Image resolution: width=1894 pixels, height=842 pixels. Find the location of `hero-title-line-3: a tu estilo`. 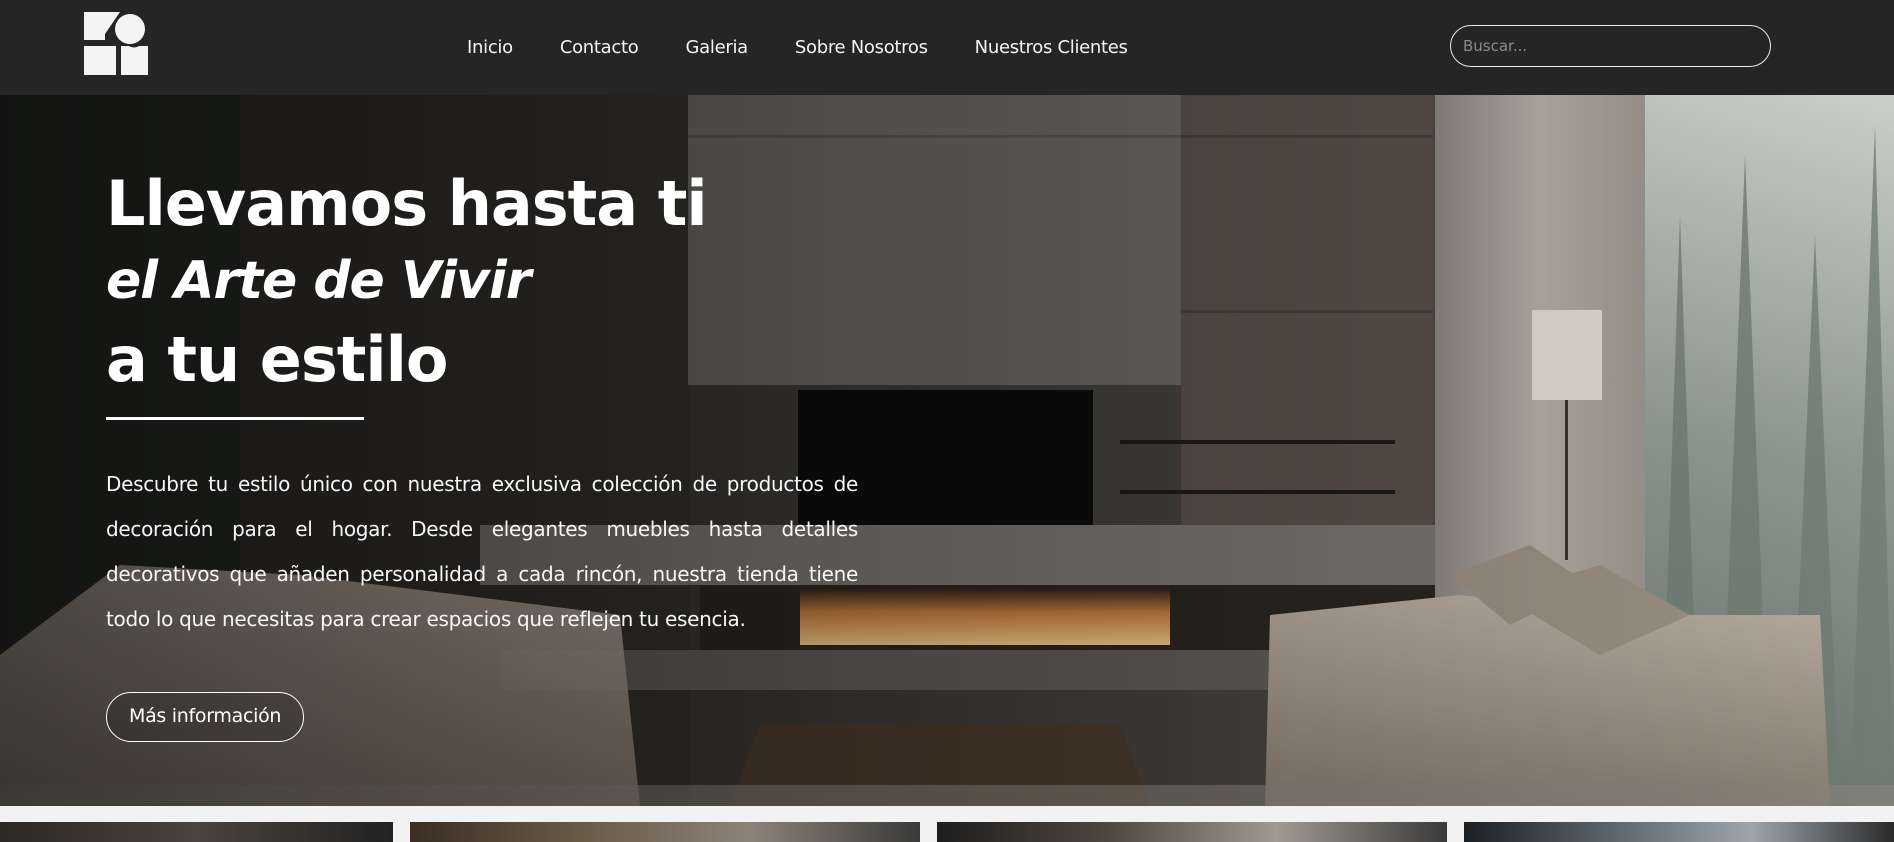

hero-title-line-3: a tu estilo is located at coordinates (277, 359).